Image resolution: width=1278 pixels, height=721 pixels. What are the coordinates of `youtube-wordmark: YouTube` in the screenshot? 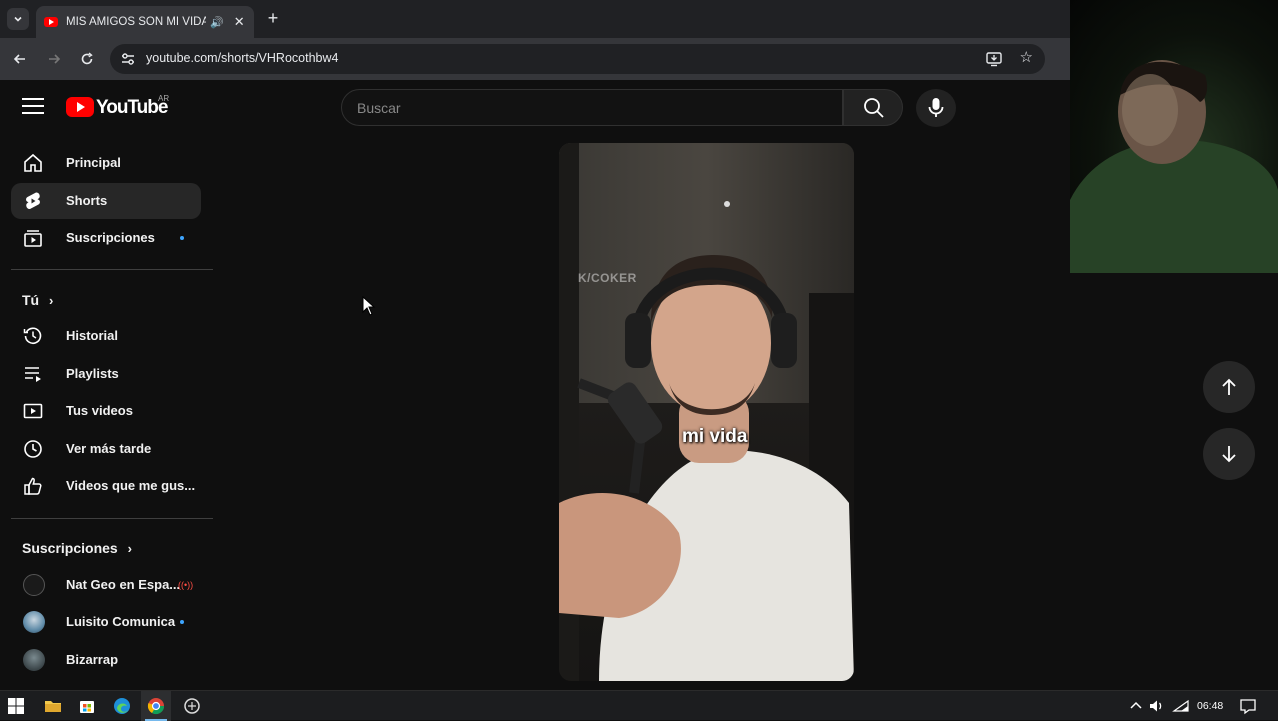 It's located at (132, 108).